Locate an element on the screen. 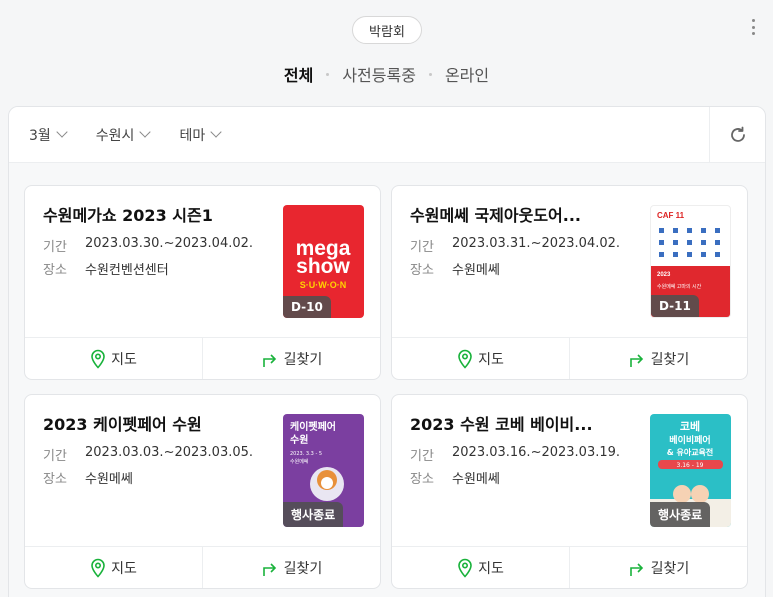 The width and height of the screenshot is (773, 597). event-poster: CAF 11 2023 수원메쎄 고마의 시간 D-11 is located at coordinates (690, 261).